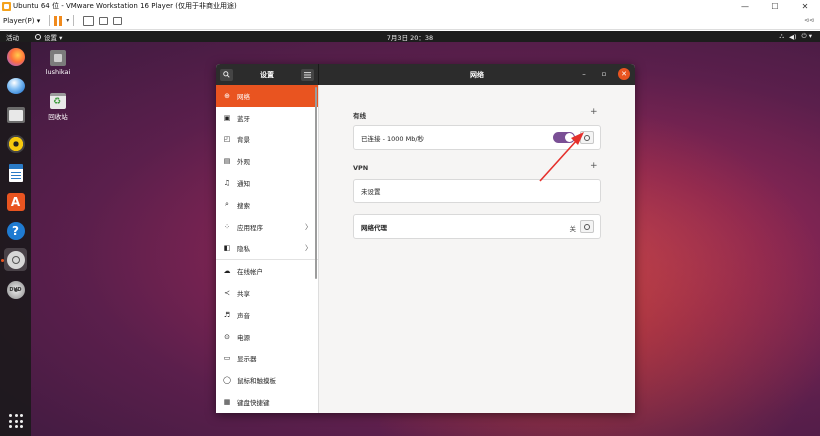 Image resolution: width=820 pixels, height=436 pixels. Describe the element at coordinates (58, 63) in the screenshot. I see `desktop-icon-home: lushikai` at that location.